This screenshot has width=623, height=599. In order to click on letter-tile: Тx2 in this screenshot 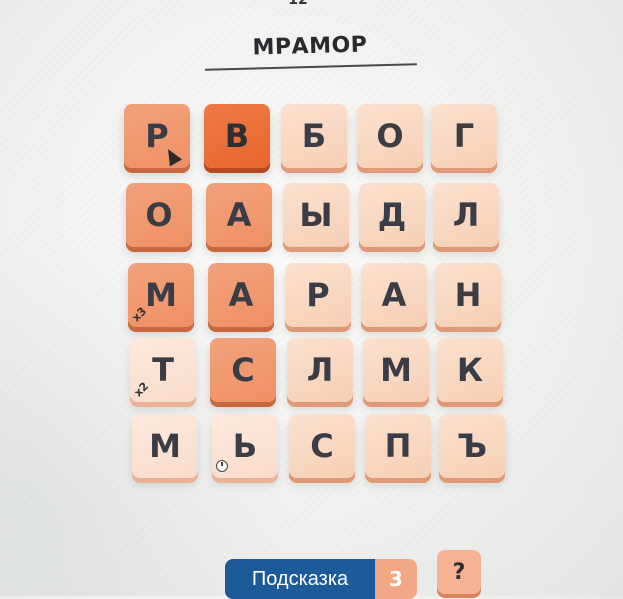, I will do `click(163, 370)`.